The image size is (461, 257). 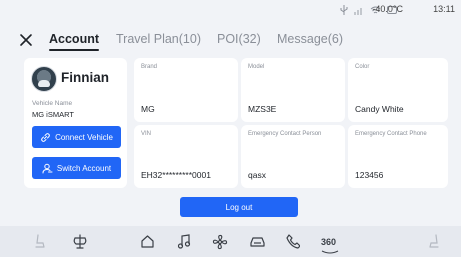 I want to click on emergency-contact-person-label: Emergency Contact Person, so click(x=285, y=134).